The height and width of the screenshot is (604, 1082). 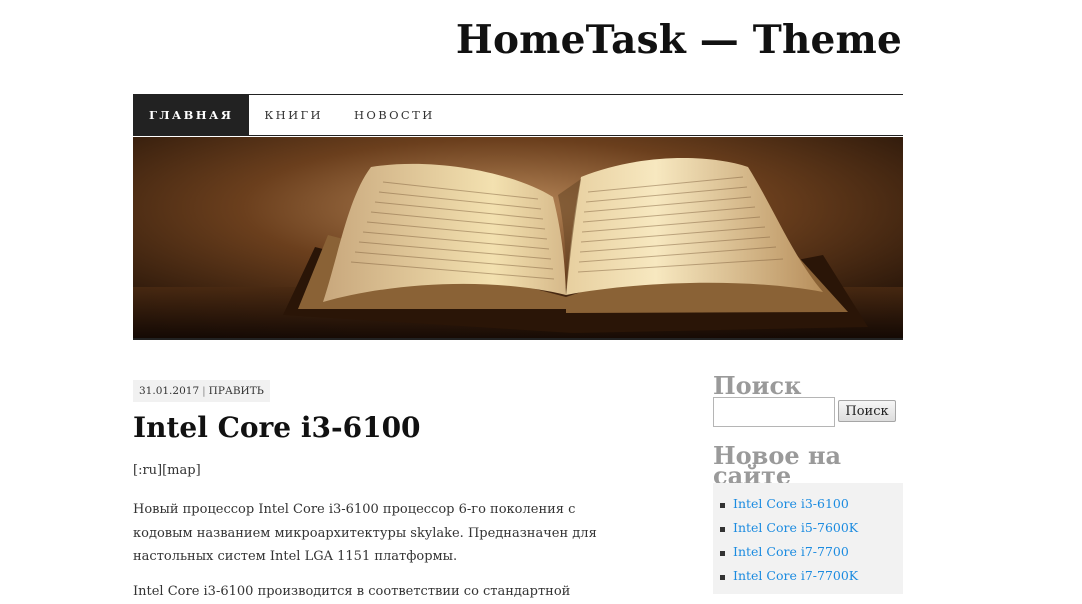 I want to click on list-item: Intel Core i7-7700, so click(x=811, y=553).